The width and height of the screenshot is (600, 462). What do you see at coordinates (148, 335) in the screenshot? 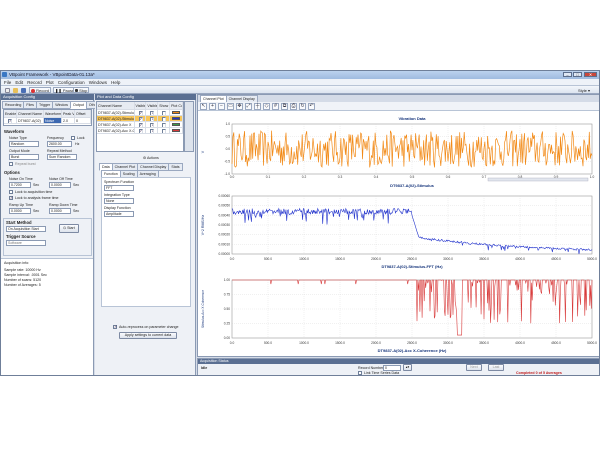
I see `apply-settings-button: Apply settings to current data` at bounding box center [148, 335].